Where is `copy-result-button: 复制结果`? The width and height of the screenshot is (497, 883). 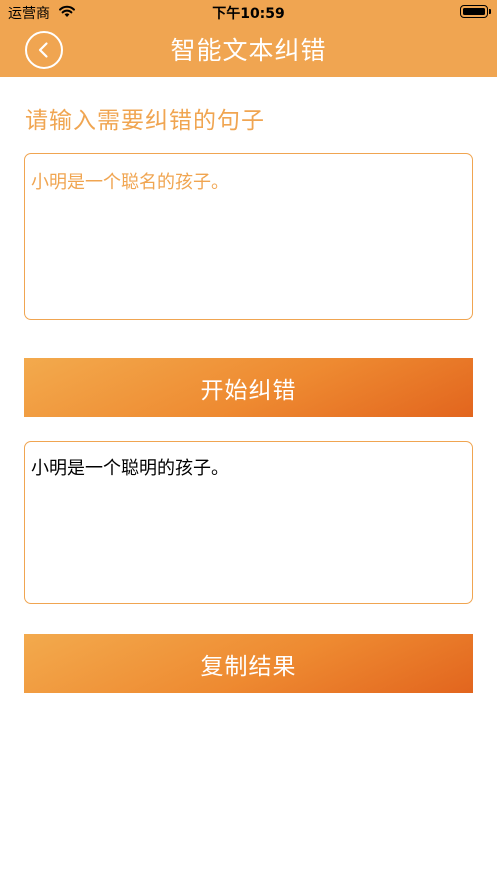 copy-result-button: 复制结果 is located at coordinates (248, 663).